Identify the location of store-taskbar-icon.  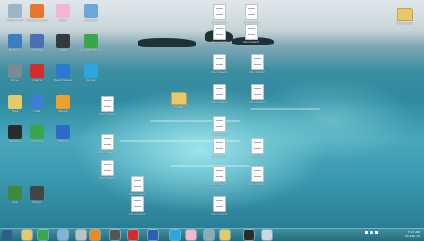
(63, 235).